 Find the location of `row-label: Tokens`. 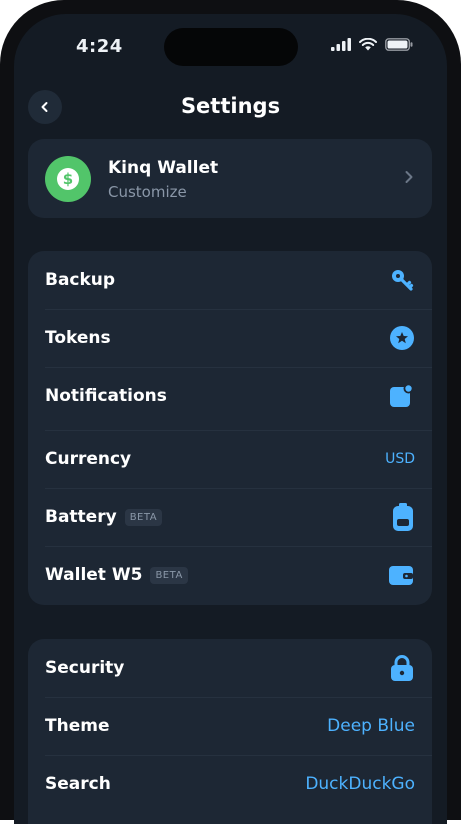

row-label: Tokens is located at coordinates (78, 338).